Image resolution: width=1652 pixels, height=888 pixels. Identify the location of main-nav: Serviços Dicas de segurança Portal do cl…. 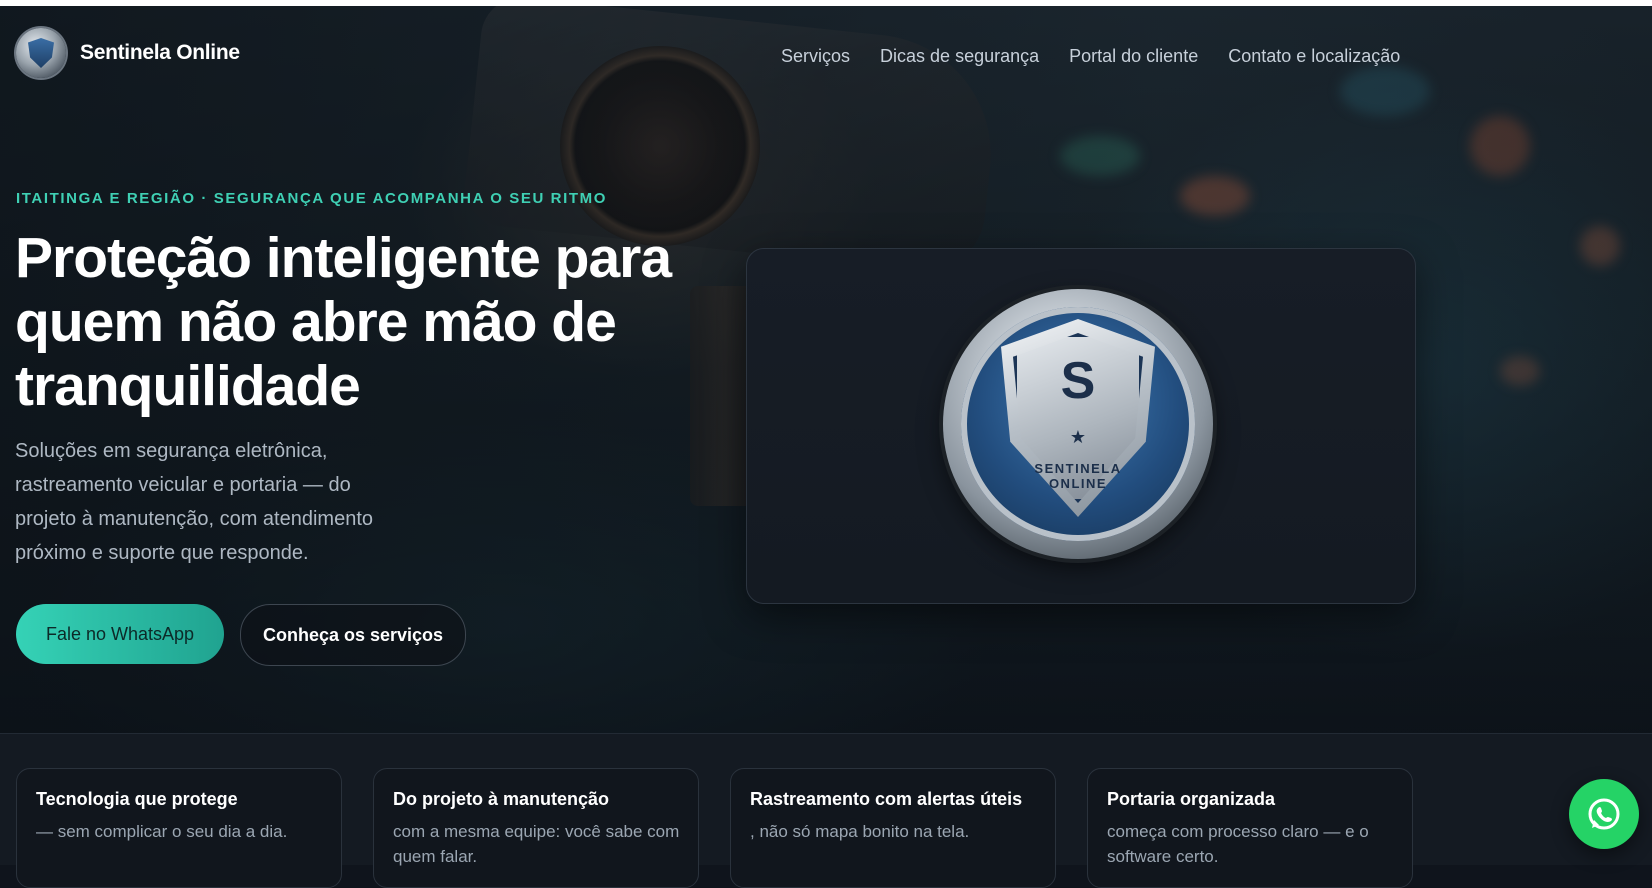
(1105, 56).